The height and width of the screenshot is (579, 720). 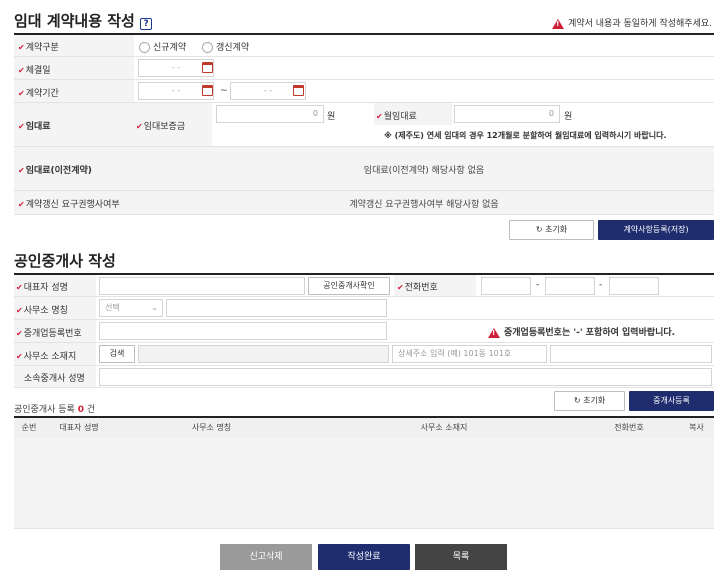 I want to click on radio-new-label: 신규계약, so click(x=170, y=48).